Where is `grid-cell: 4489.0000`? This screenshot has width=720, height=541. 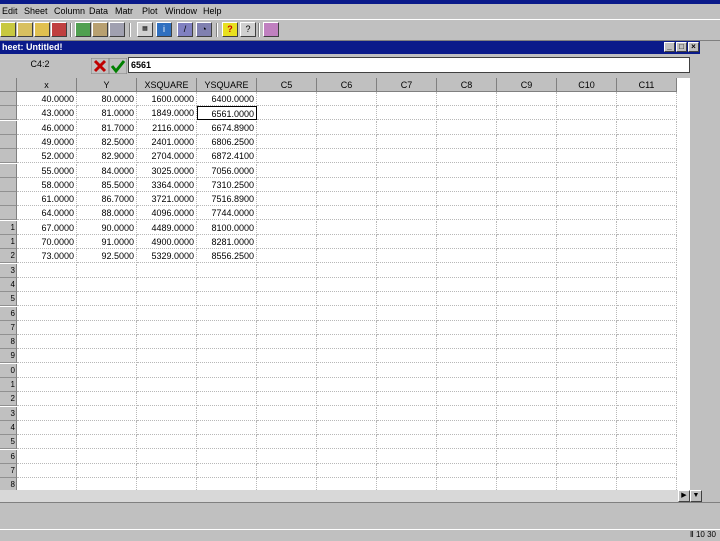 grid-cell: 4489.0000 is located at coordinates (167, 227).